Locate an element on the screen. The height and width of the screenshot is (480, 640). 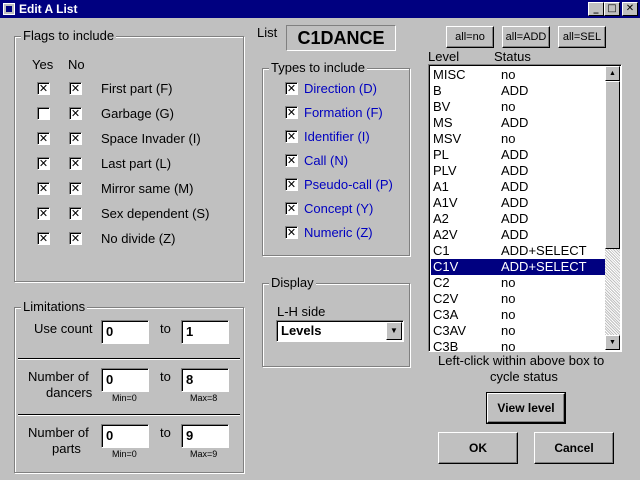
level-row: A1V ADD is located at coordinates (518, 203).